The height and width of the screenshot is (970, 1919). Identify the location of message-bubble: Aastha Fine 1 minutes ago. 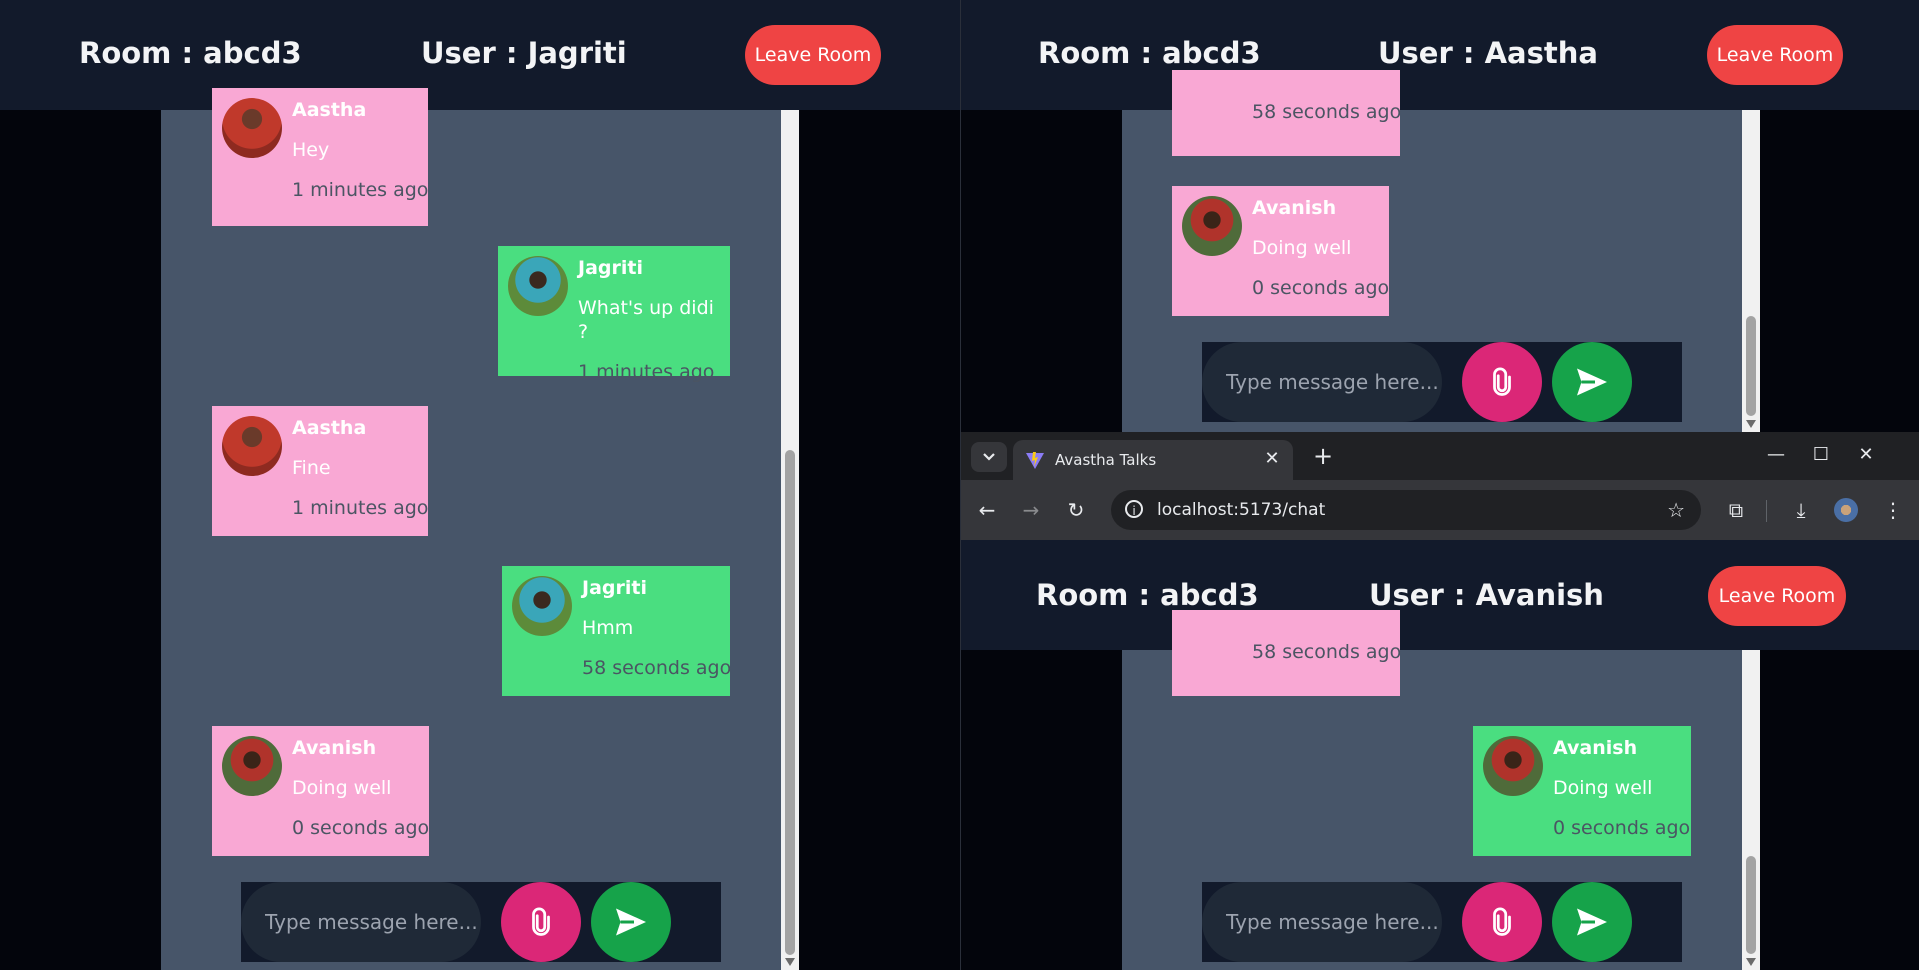
(320, 471).